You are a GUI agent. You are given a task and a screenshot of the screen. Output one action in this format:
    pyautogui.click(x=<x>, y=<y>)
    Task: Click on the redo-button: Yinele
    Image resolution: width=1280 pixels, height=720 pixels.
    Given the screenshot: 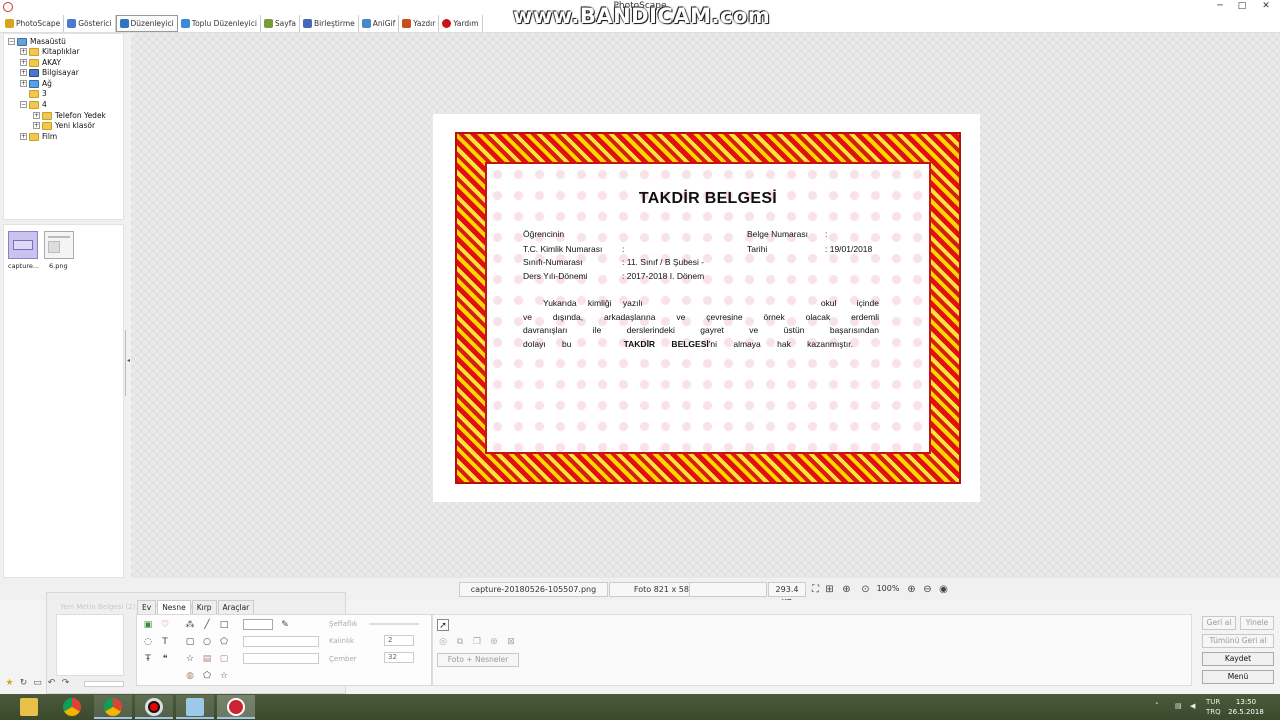 What is the action you would take?
    pyautogui.click(x=1257, y=623)
    